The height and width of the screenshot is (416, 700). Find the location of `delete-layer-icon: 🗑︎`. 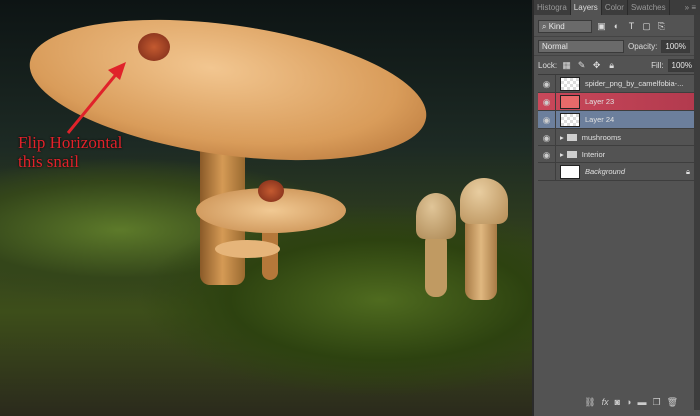

delete-layer-icon: 🗑︎ is located at coordinates (672, 402).